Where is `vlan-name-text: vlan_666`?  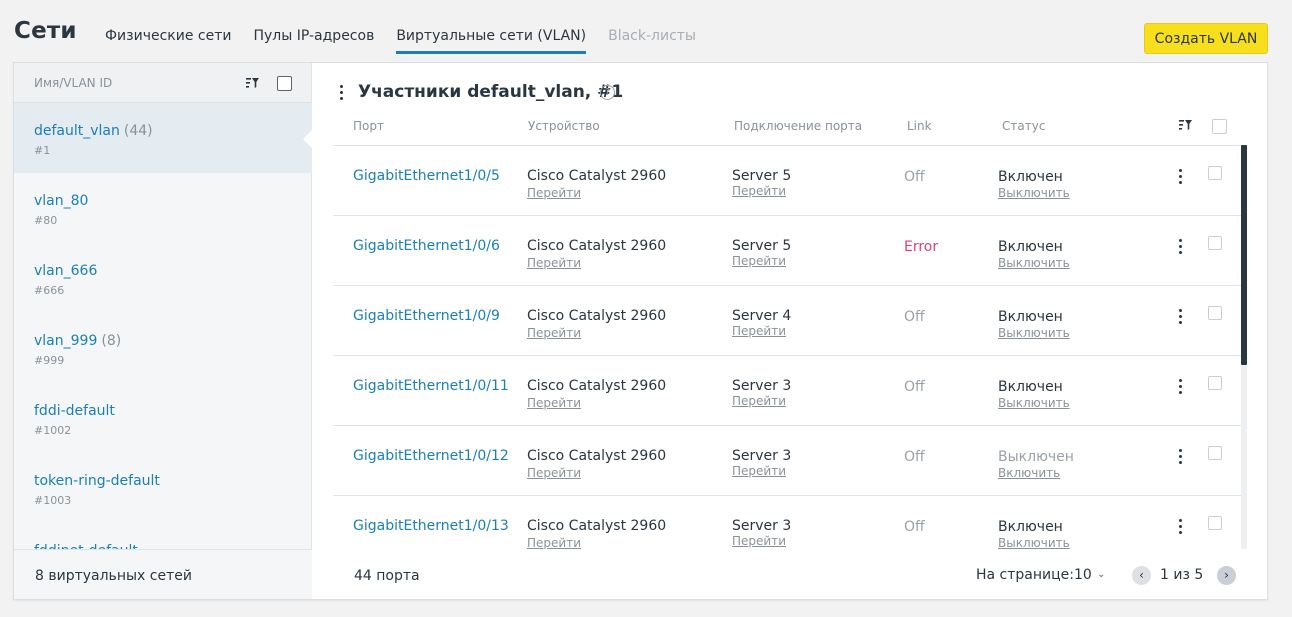 vlan-name-text: vlan_666 is located at coordinates (66, 271).